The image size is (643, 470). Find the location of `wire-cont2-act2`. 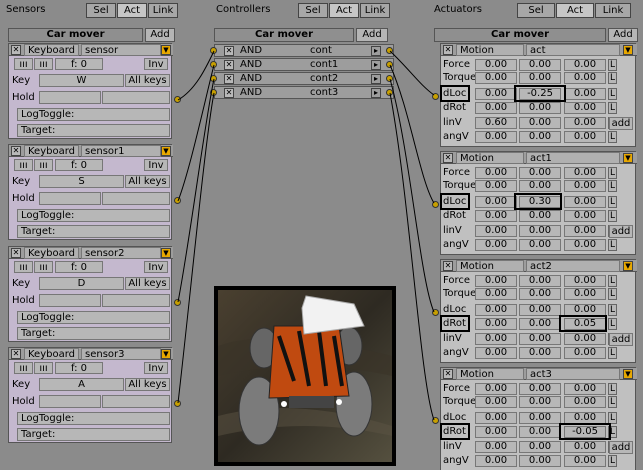

wire-cont2-act2 is located at coordinates (412, 195).